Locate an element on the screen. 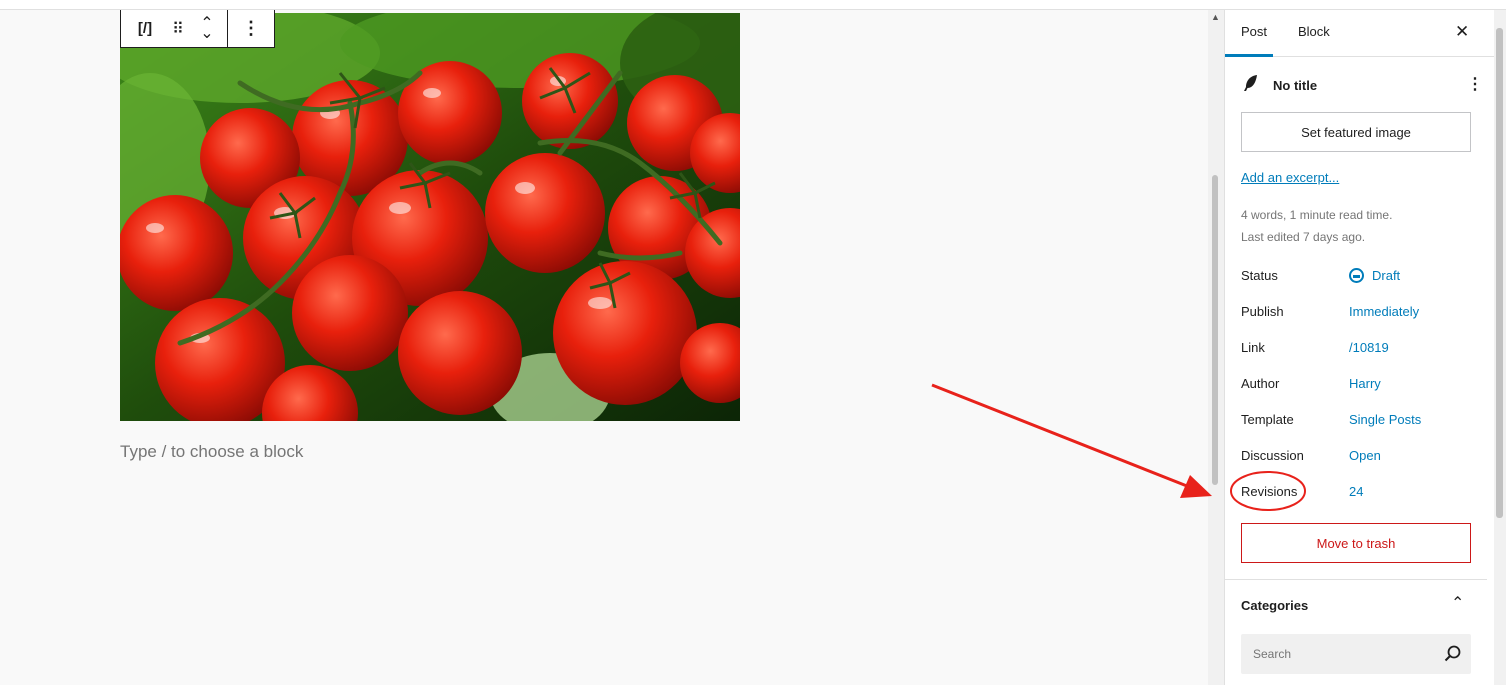 This screenshot has width=1506, height=685. tab-block: Block is located at coordinates (1314, 31).